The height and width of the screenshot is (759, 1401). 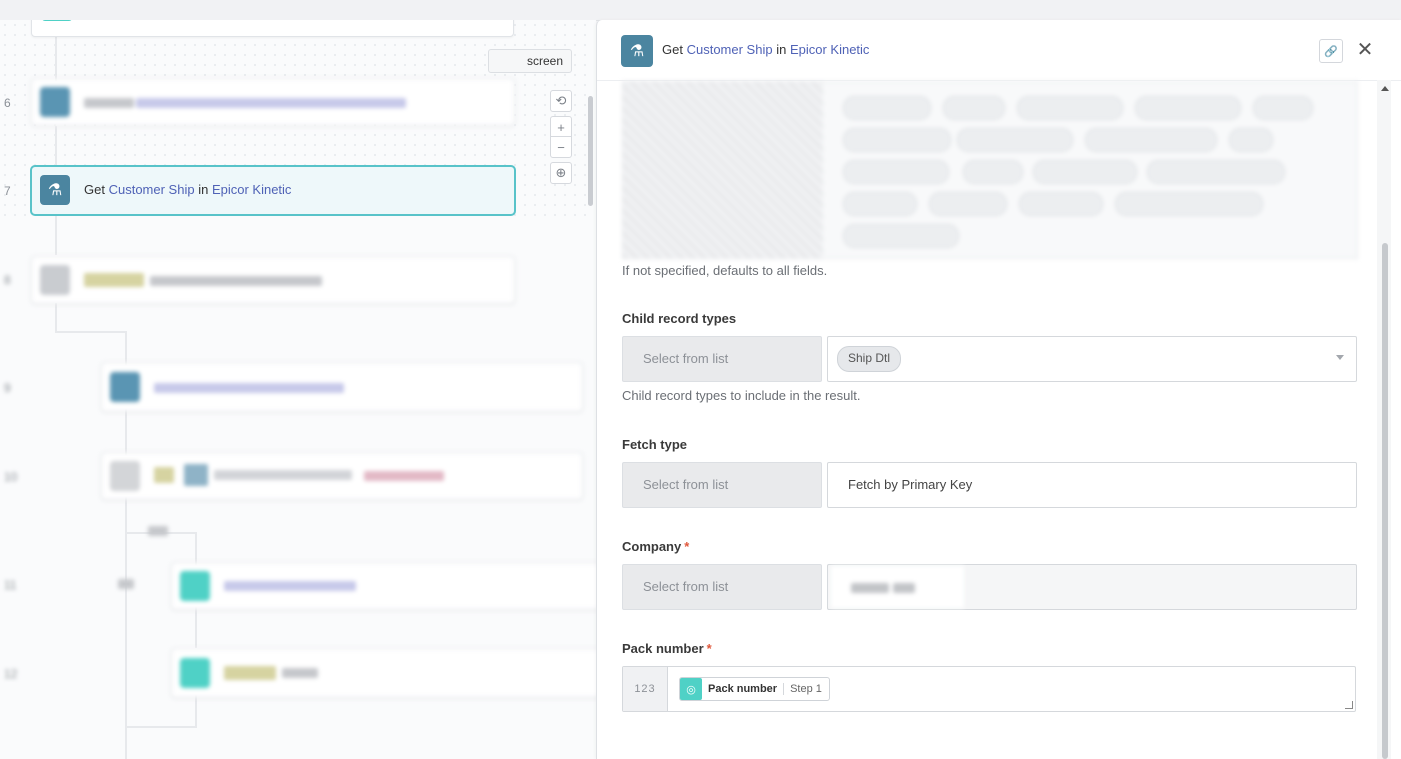 I want to click on fetch-type-toggle: Select from list, so click(x=722, y=485).